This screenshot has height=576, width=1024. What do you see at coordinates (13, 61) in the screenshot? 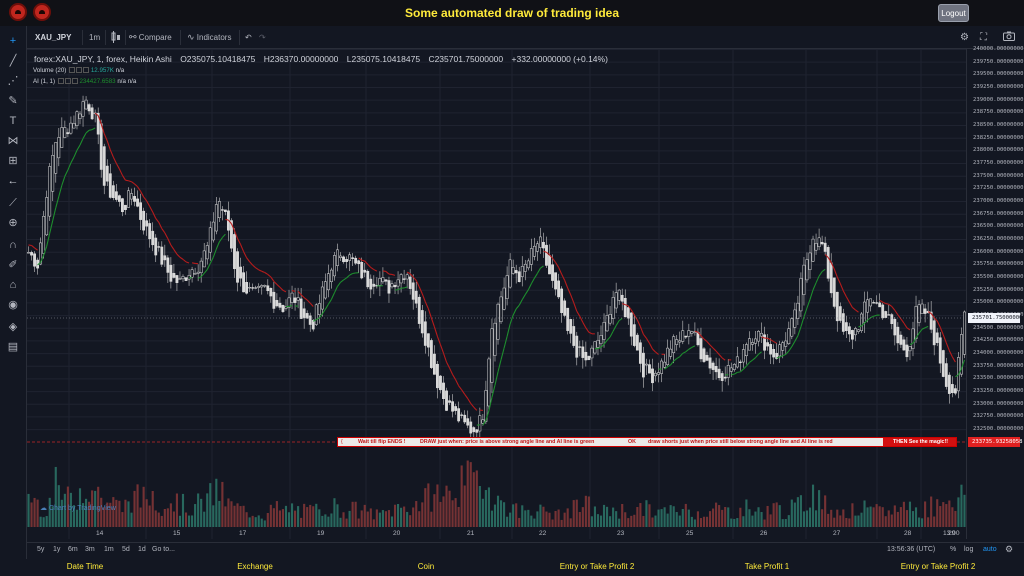
I see `trend-line-icon: ╱` at bounding box center [13, 61].